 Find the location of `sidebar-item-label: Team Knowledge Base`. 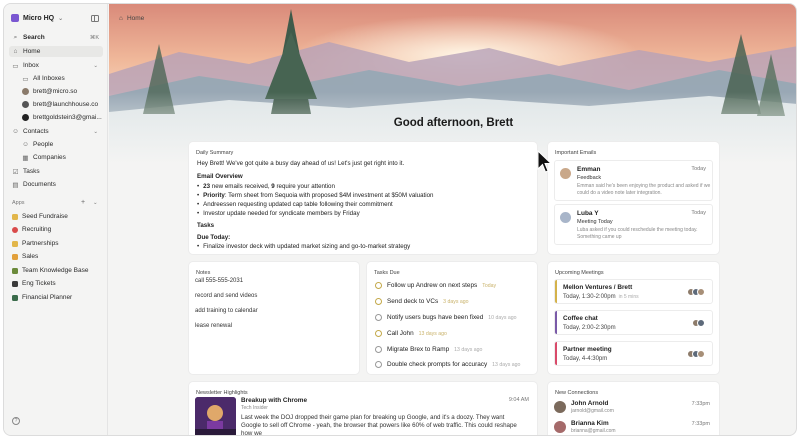

sidebar-item-label: Team Knowledge Base is located at coordinates (55, 270).